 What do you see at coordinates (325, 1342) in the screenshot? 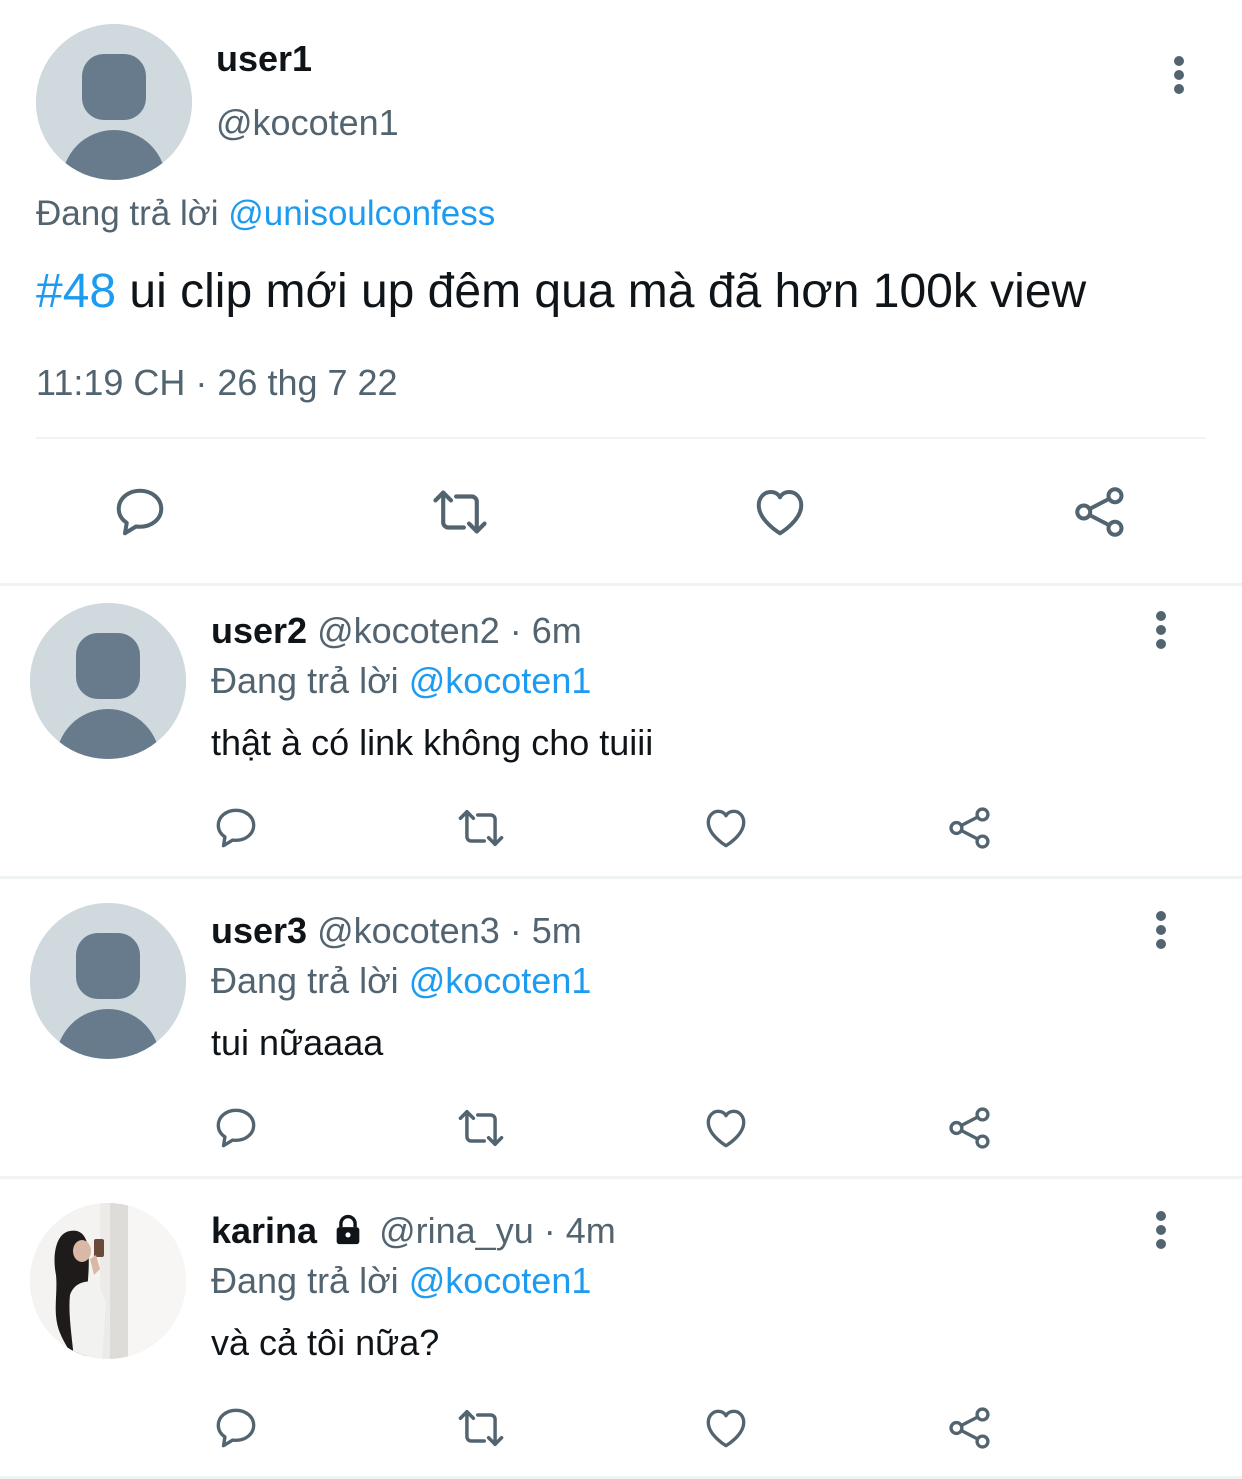
I see `reply-text: và cả tôi nữa?` at bounding box center [325, 1342].